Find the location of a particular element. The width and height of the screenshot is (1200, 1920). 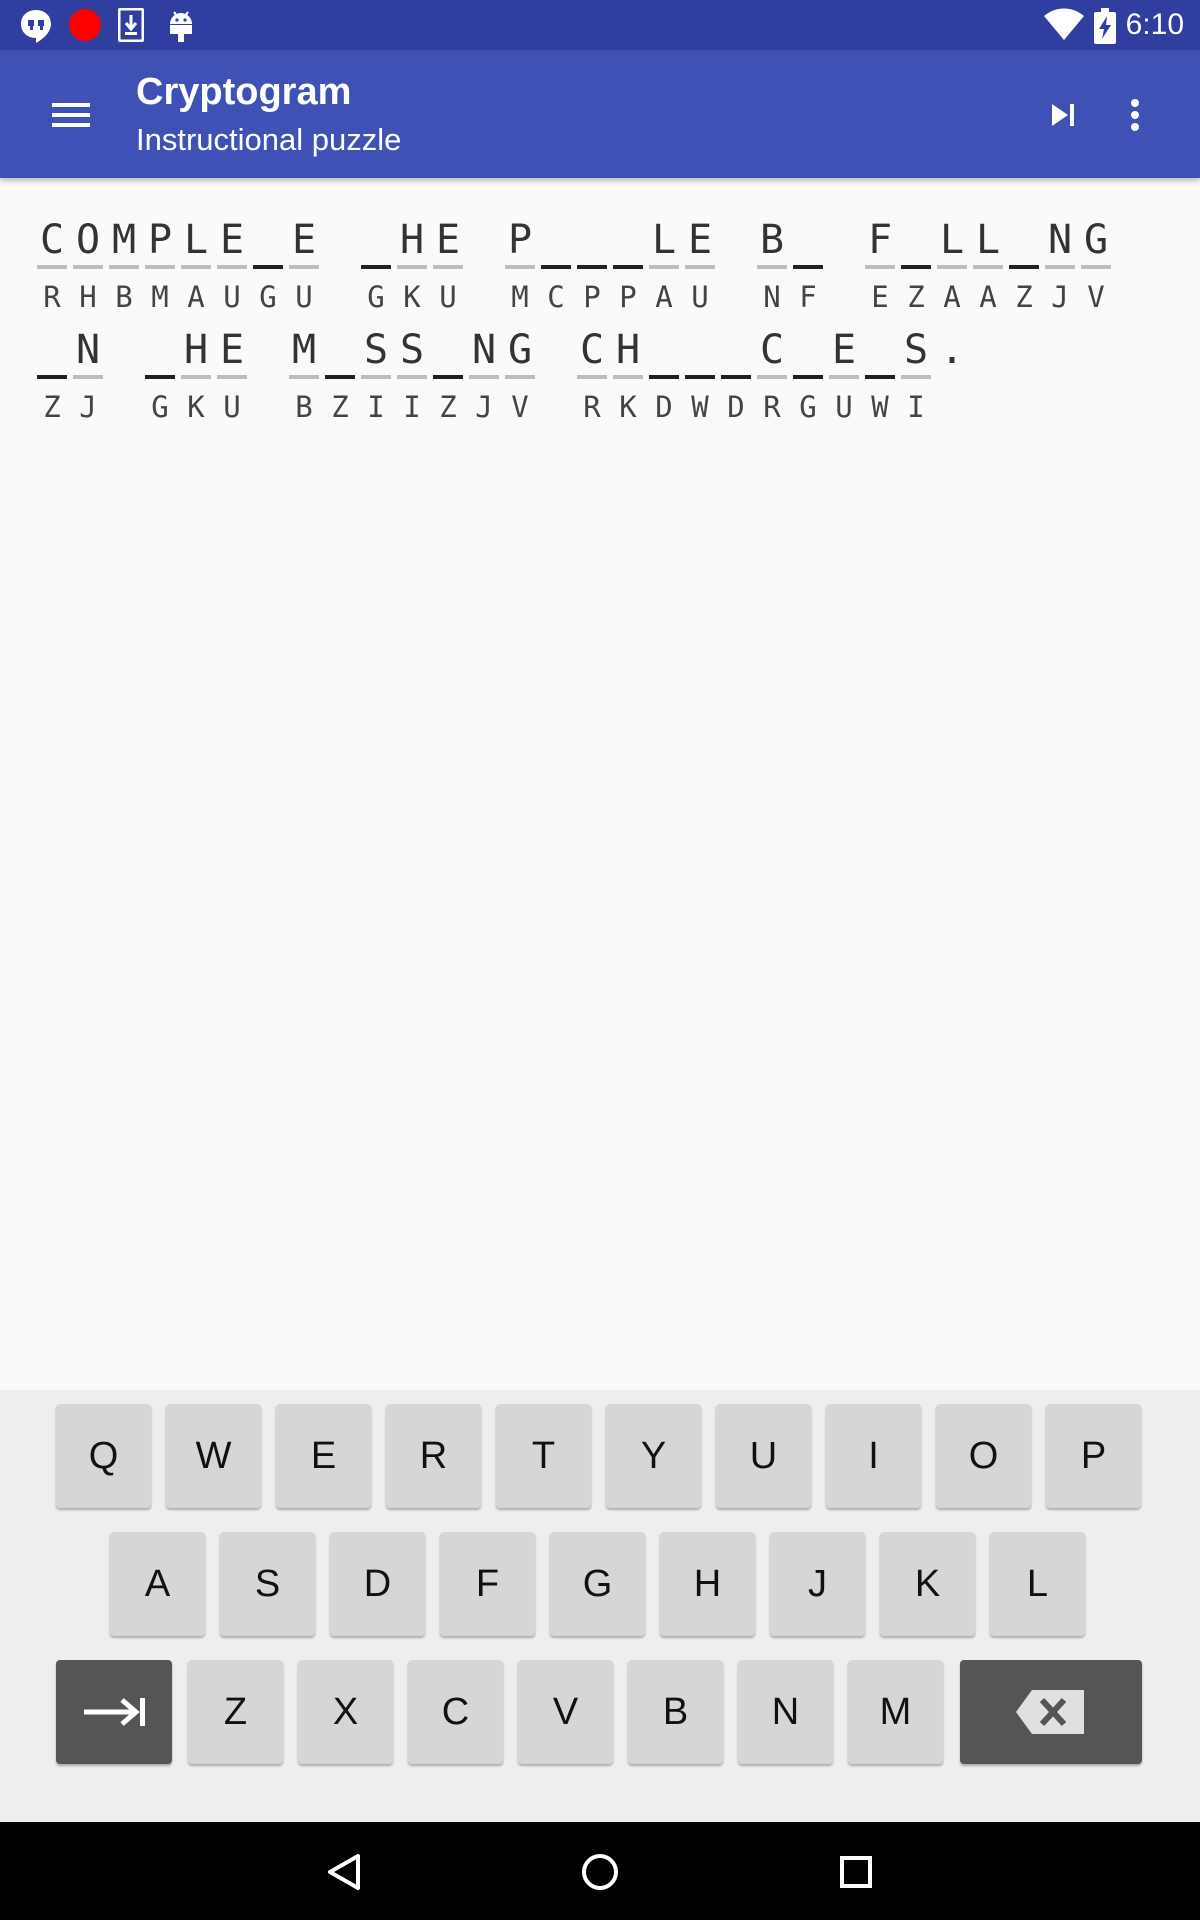

key-n: N is located at coordinates (785, 1712).